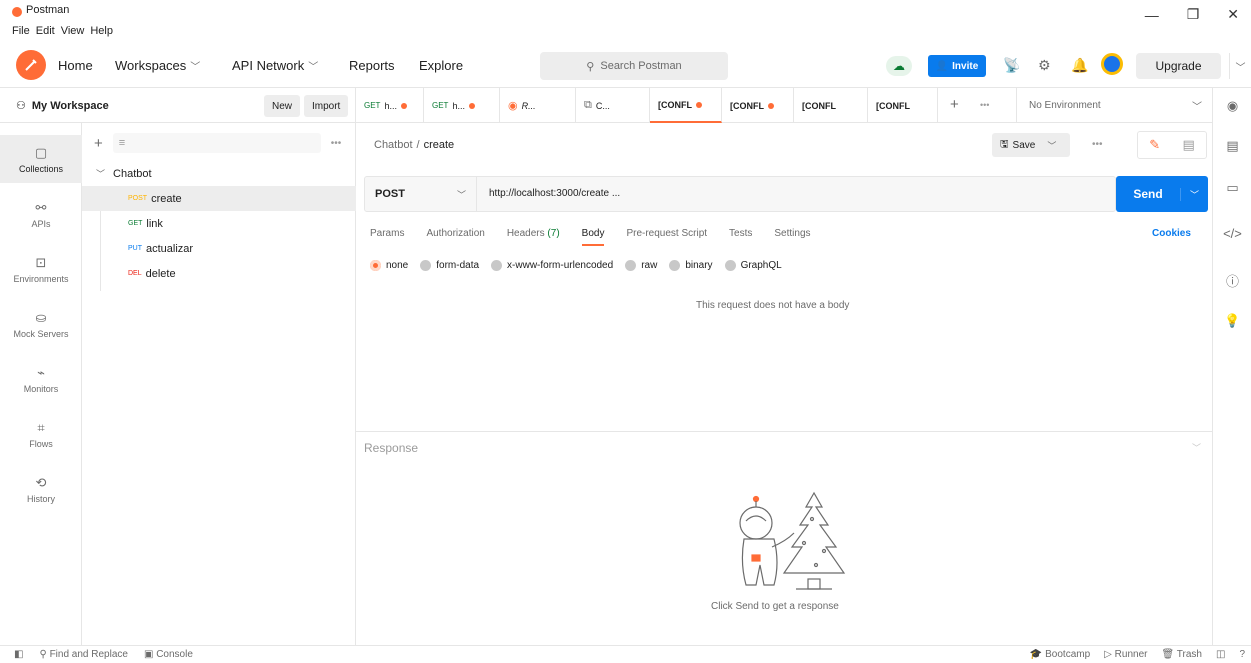  What do you see at coordinates (219, 198) in the screenshot?
I see `tree-item-create: POST create` at bounding box center [219, 198].